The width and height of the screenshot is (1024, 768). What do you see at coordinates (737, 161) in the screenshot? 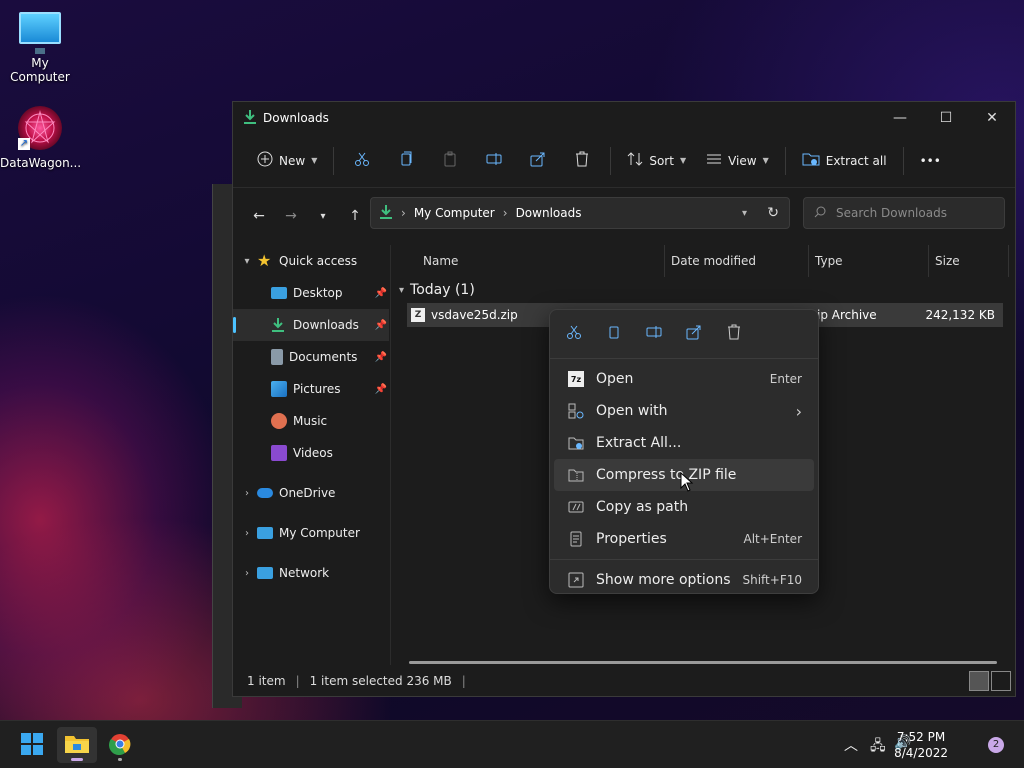
I see `view-button: View ▼` at bounding box center [737, 161].